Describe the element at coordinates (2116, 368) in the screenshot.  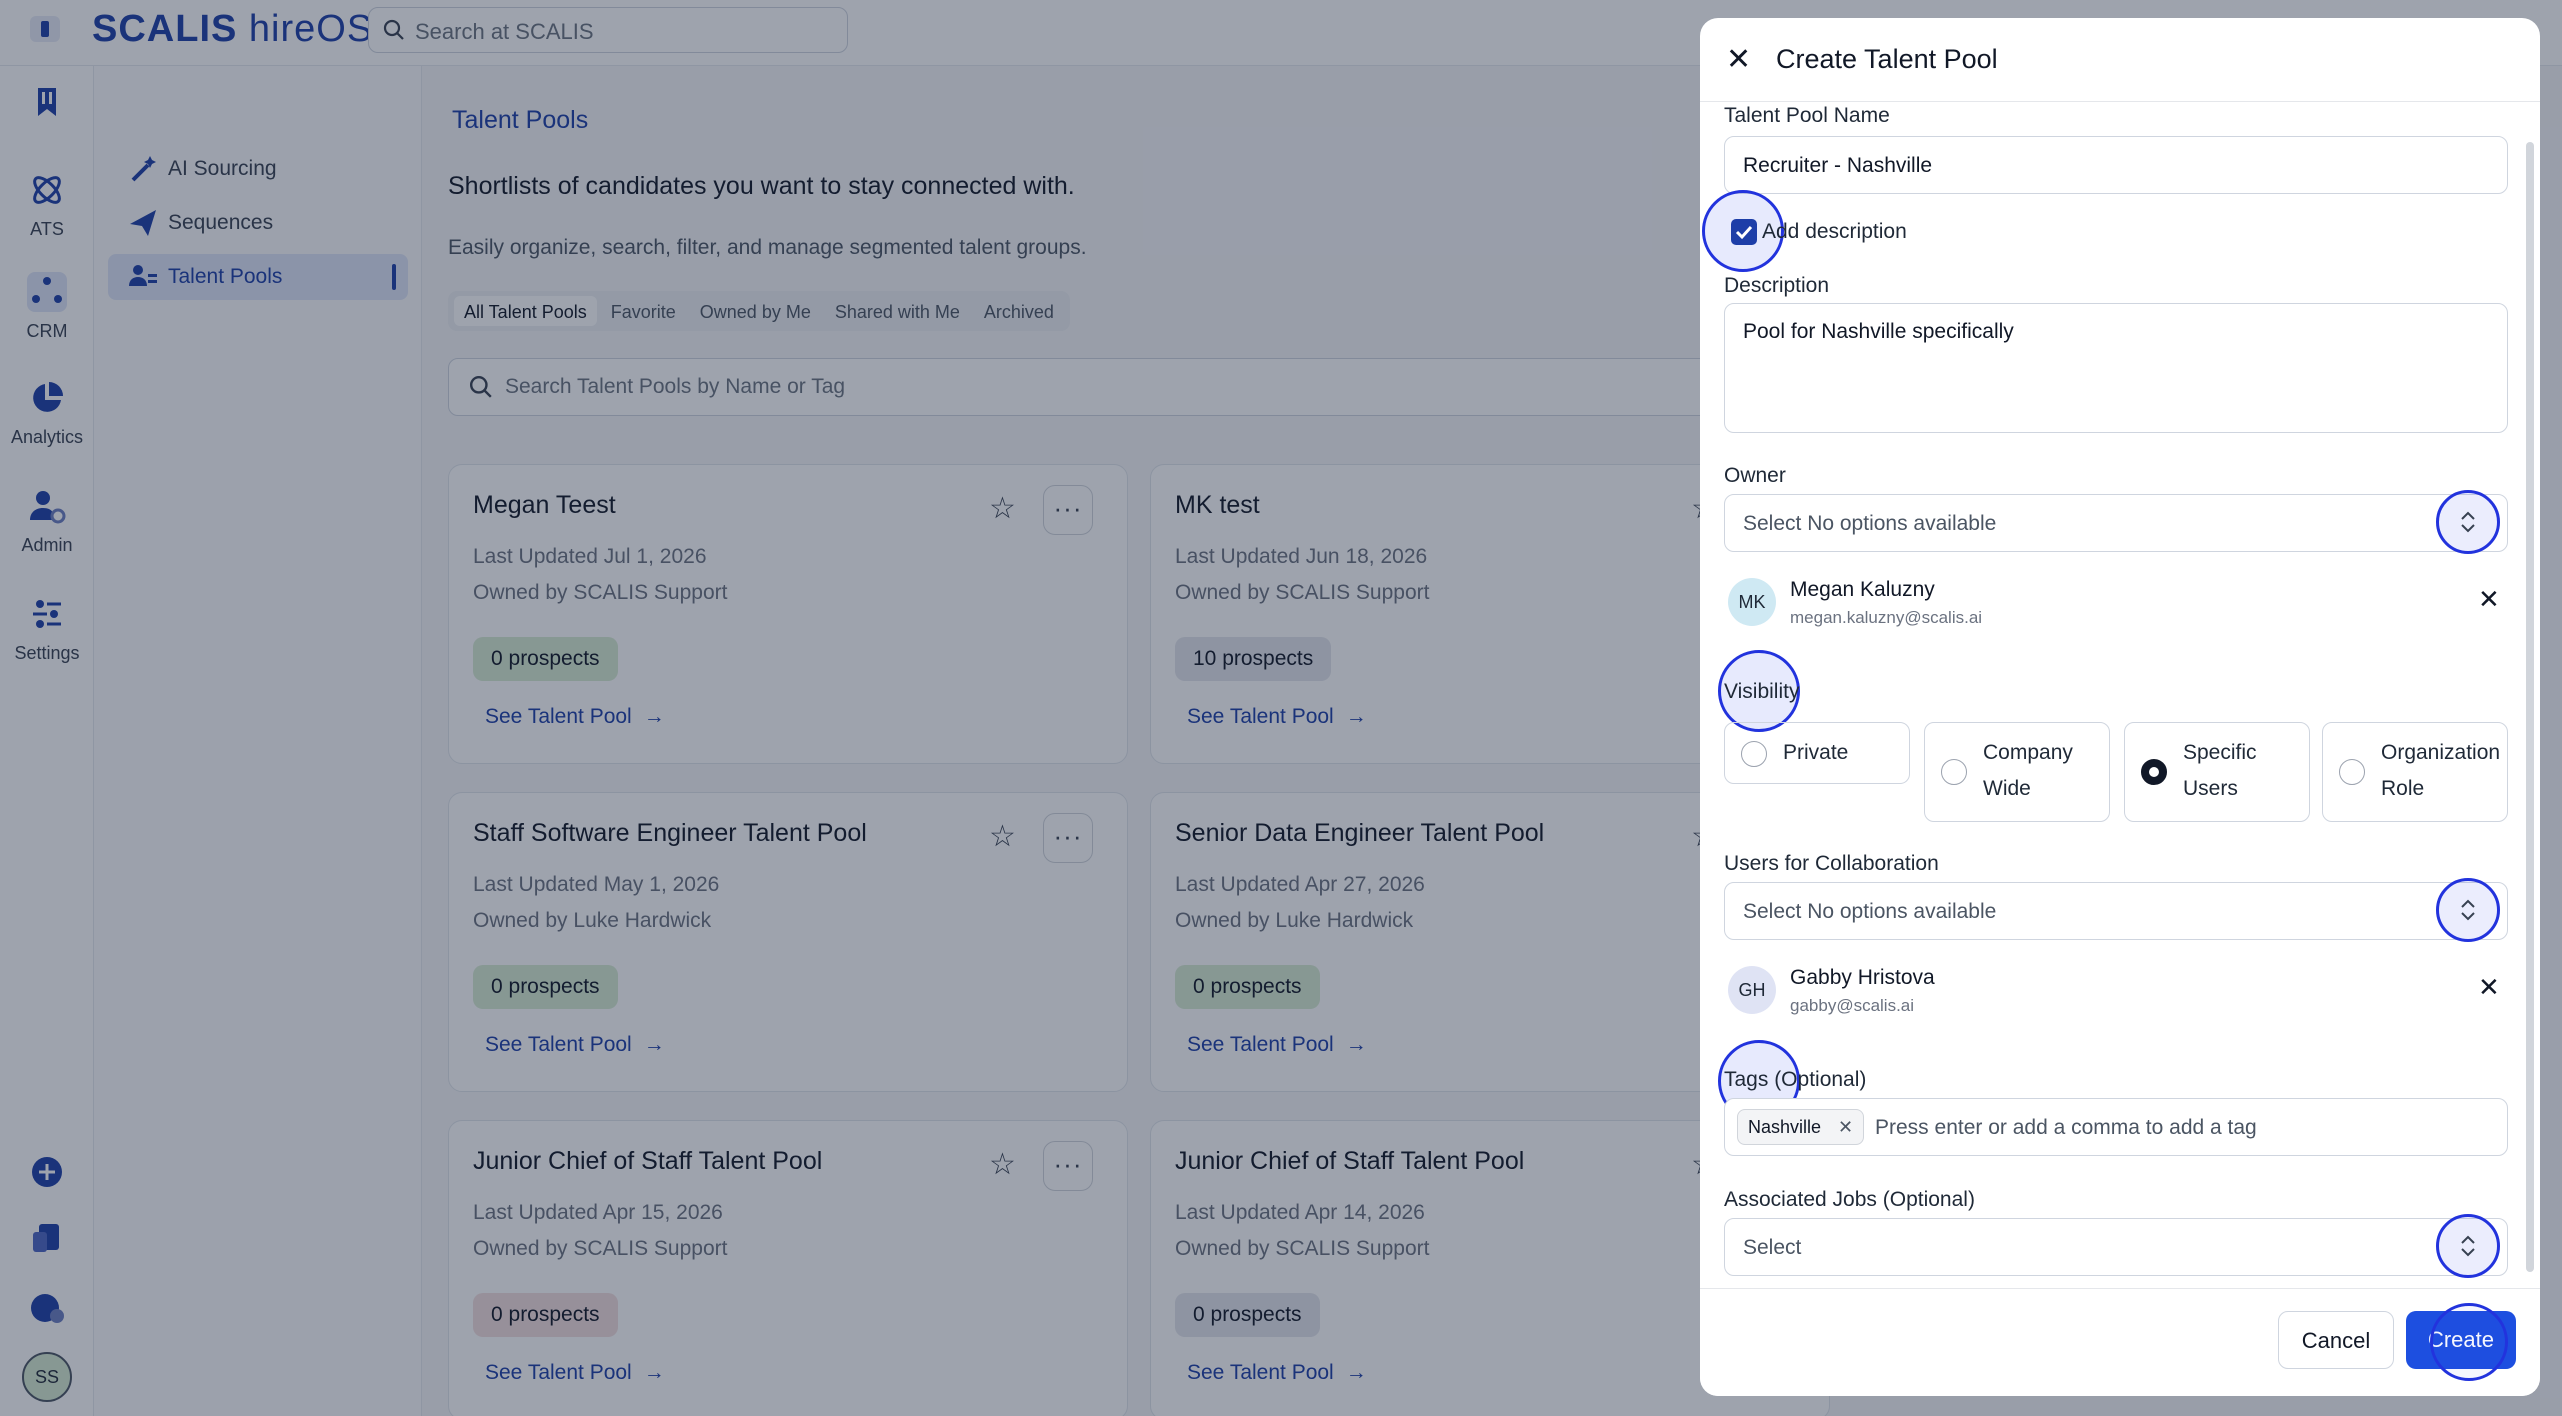
I see `description-textarea: Pool for Nashville specifically` at that location.